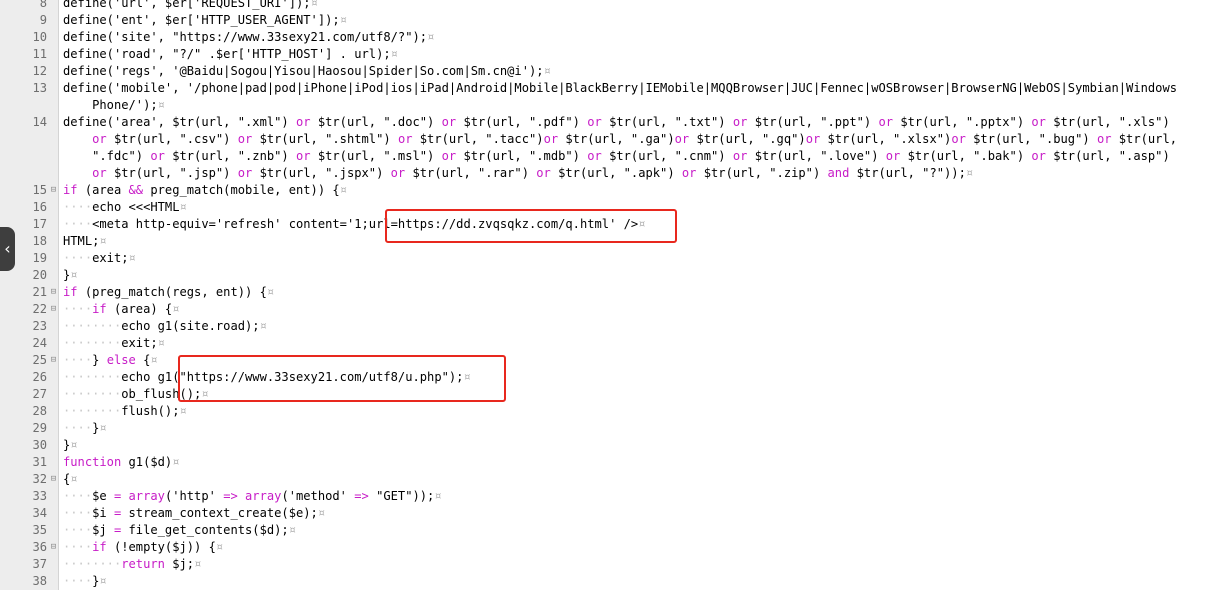  What do you see at coordinates (603, 20) in the screenshot?
I see `code-line: 9 define('ent', $er['HTTP_USER_AGENT']);¤` at bounding box center [603, 20].